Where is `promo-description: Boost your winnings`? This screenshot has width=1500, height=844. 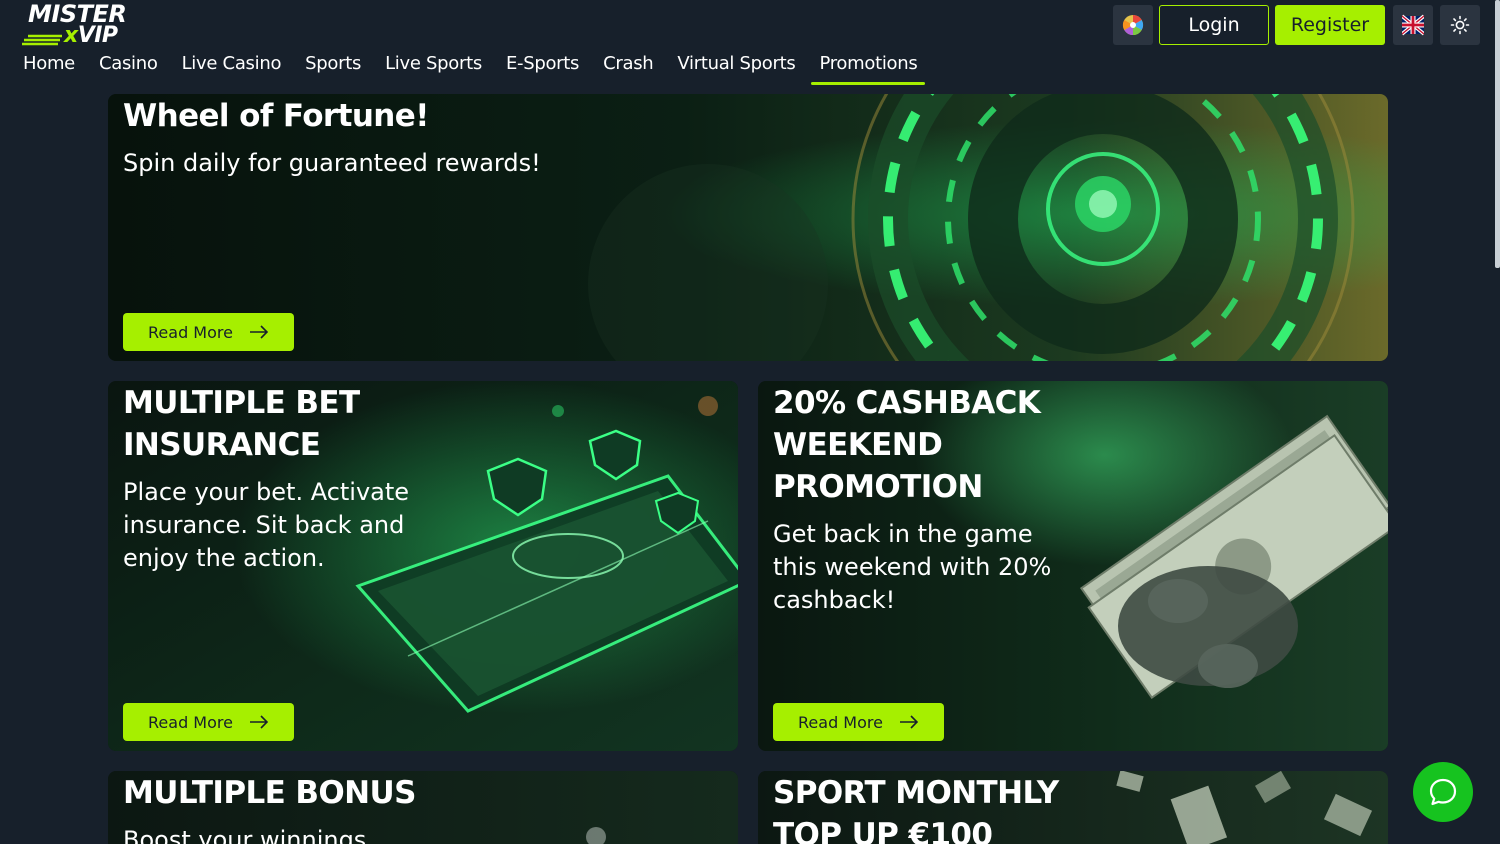 promo-description: Boost your winnings is located at coordinates (245, 835).